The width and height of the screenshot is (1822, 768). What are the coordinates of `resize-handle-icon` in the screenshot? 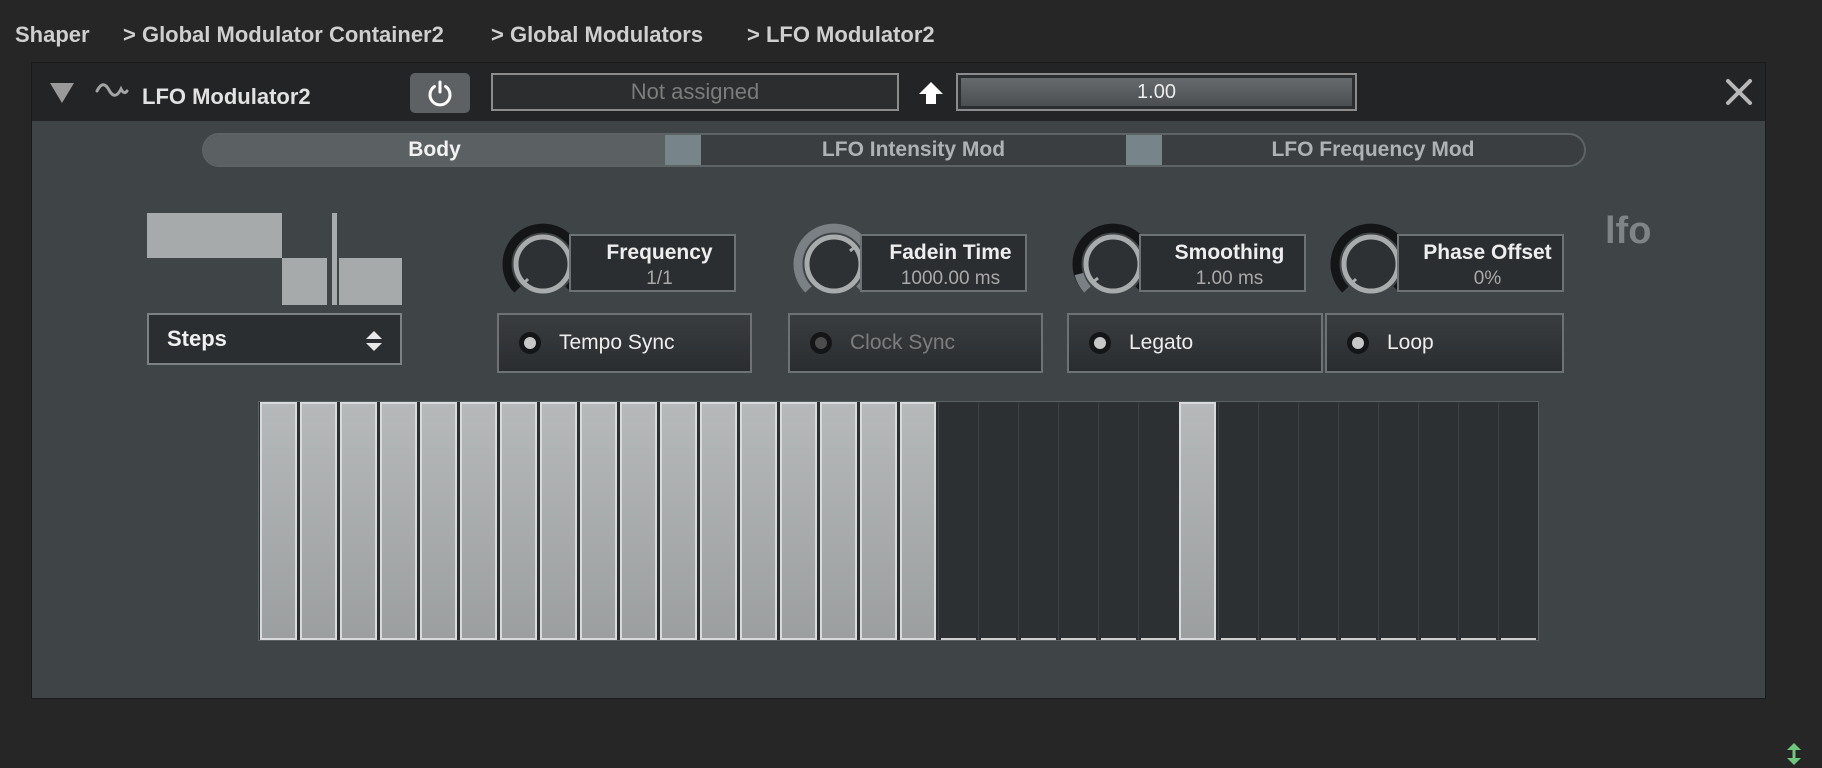 It's located at (1794, 754).